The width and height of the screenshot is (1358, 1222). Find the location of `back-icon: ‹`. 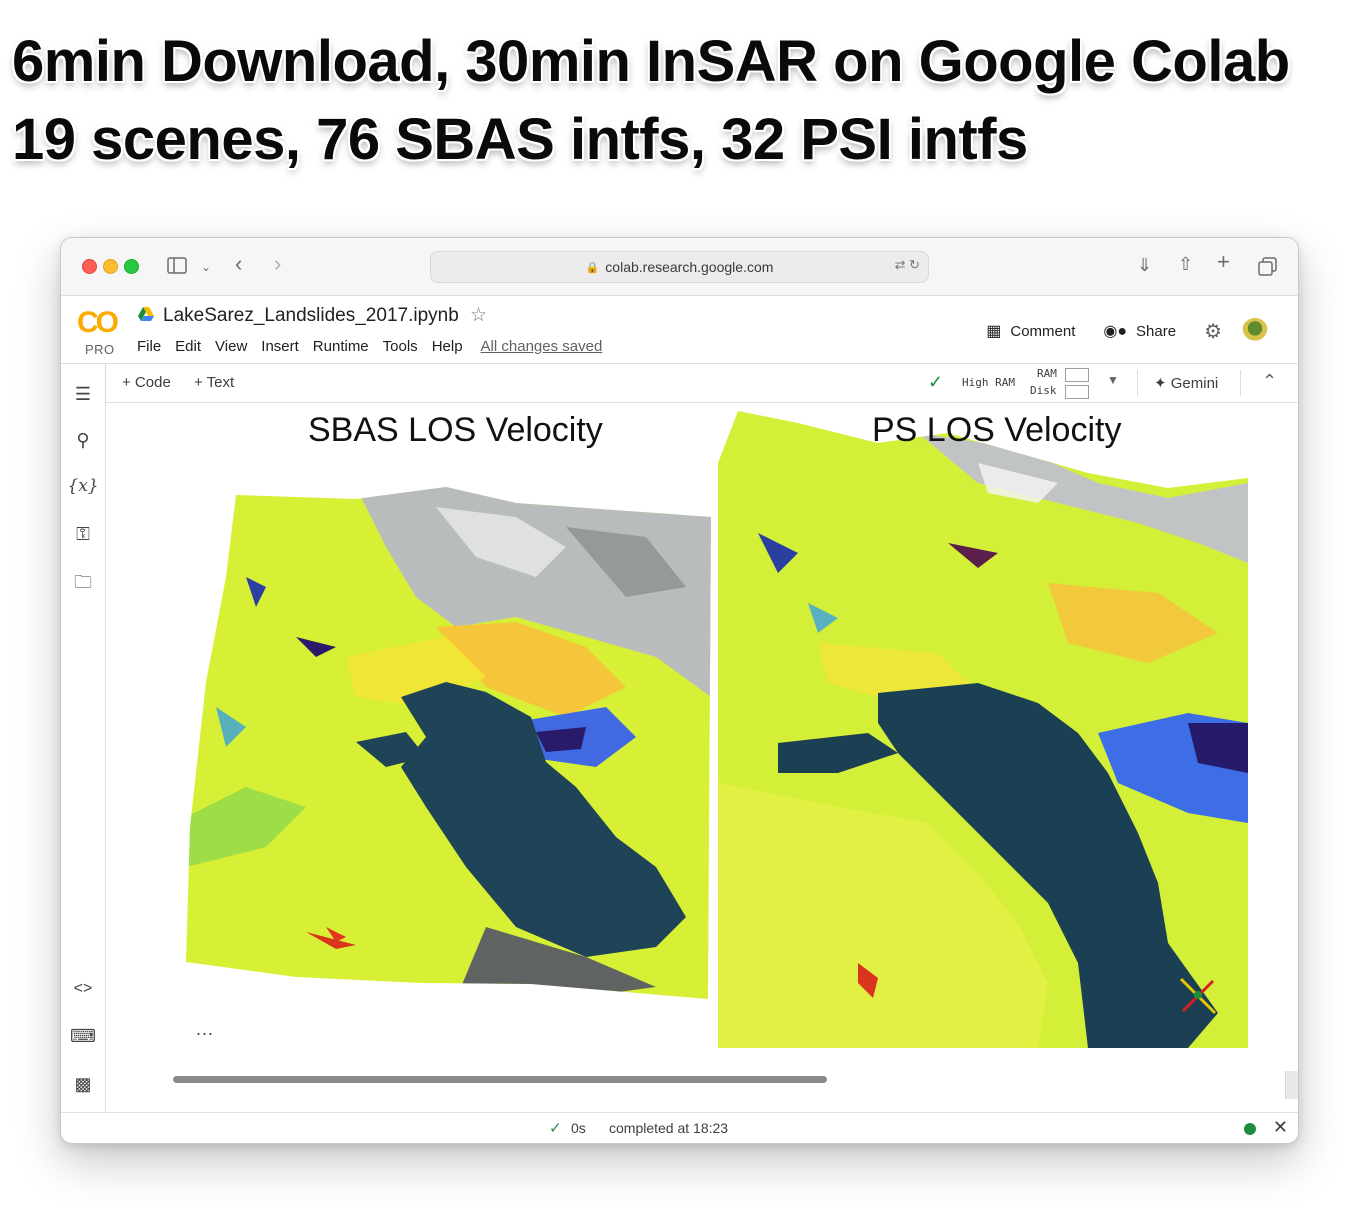

back-icon: ‹ is located at coordinates (238, 264).